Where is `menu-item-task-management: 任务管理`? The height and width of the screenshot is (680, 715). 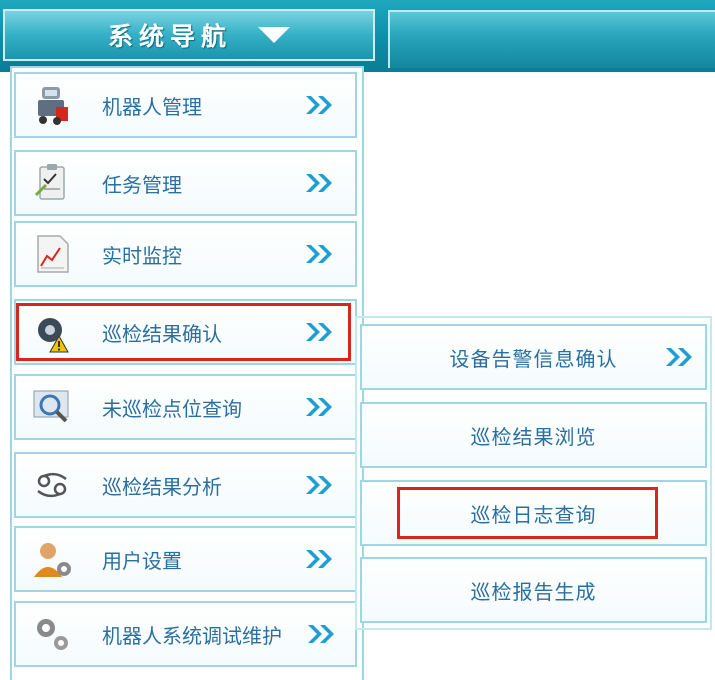 menu-item-task-management: 任务管理 is located at coordinates (185, 183).